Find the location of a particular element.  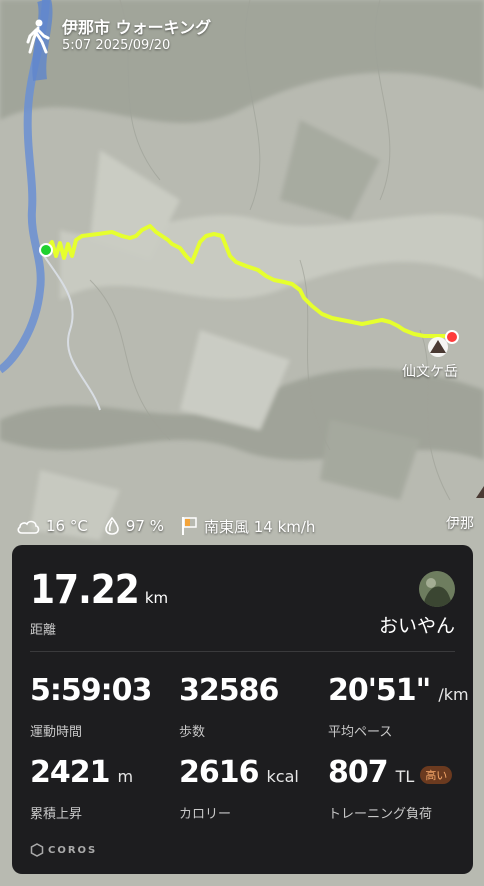

stat-value: 2421 is located at coordinates (70, 772).